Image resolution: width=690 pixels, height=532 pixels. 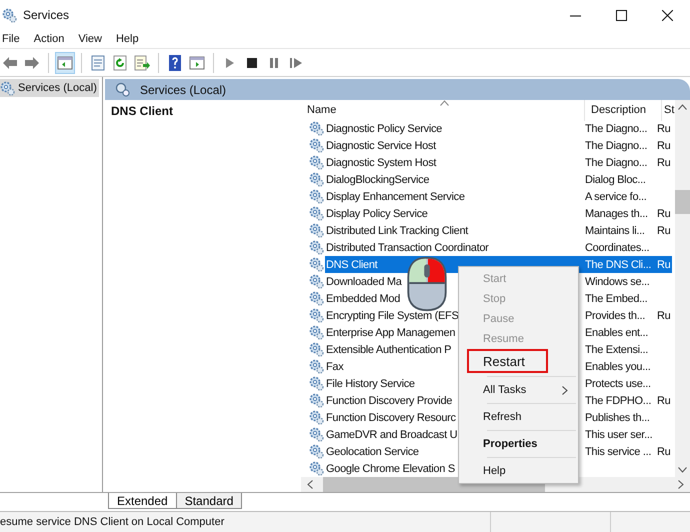 What do you see at coordinates (310, 484) in the screenshot?
I see `scroll-left-icon` at bounding box center [310, 484].